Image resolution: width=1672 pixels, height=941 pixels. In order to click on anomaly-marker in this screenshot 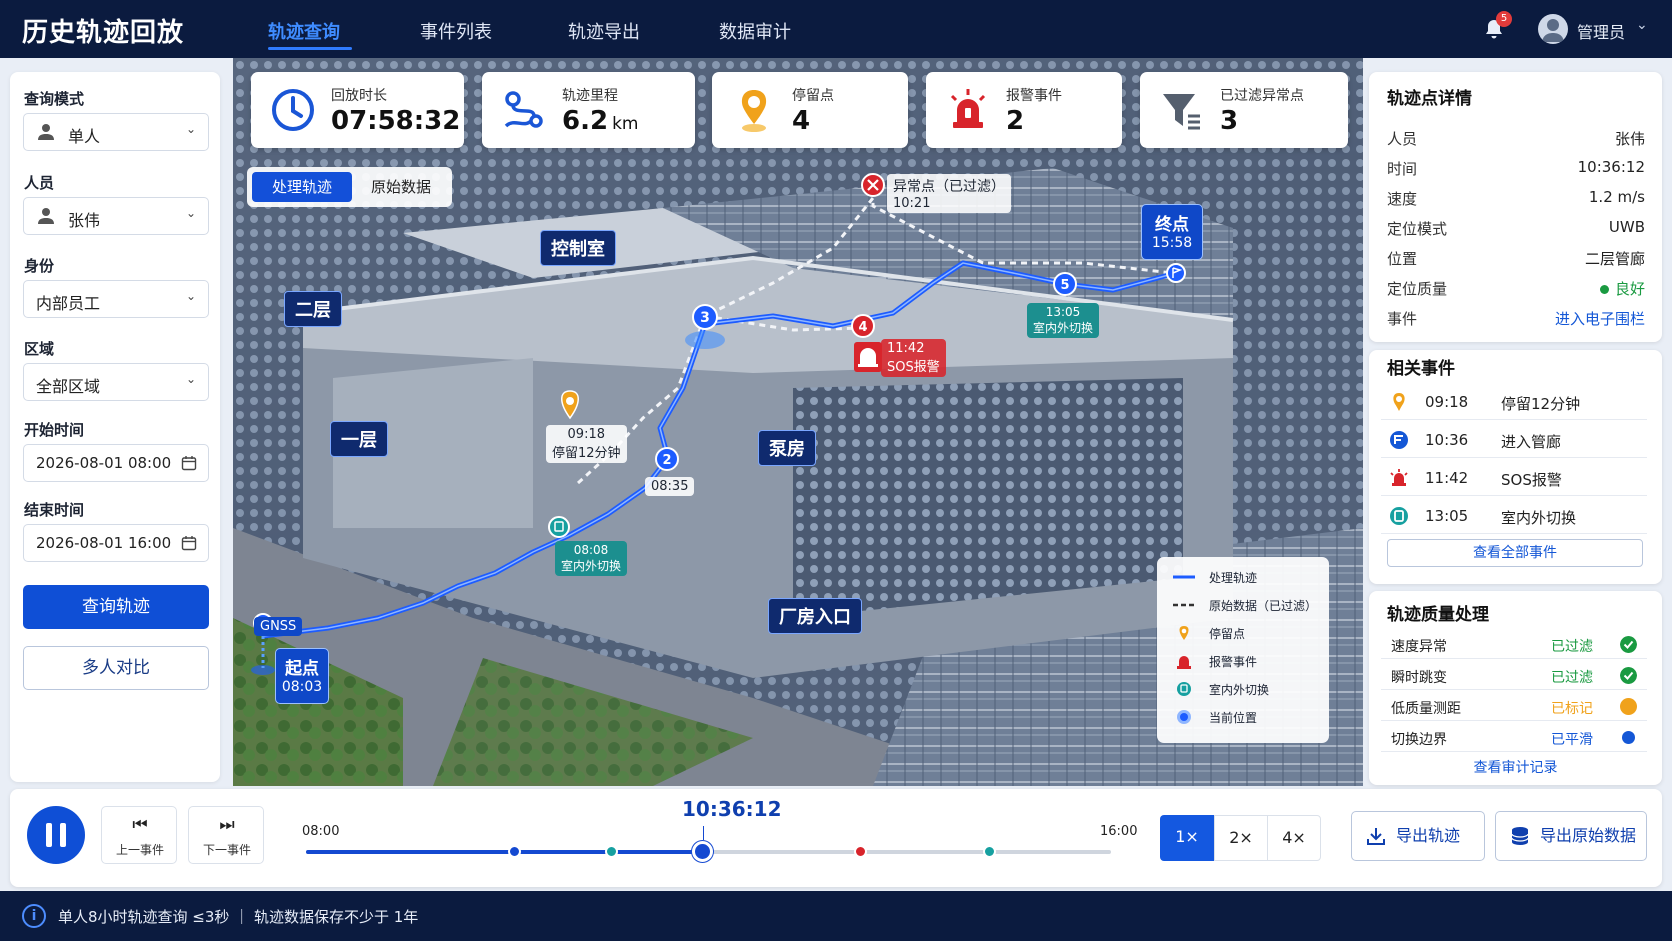, I will do `click(873, 185)`.